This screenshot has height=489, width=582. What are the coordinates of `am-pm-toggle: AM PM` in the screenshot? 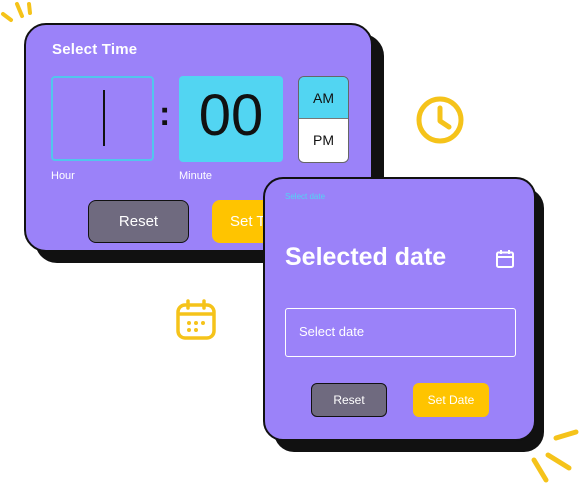 It's located at (323, 119).